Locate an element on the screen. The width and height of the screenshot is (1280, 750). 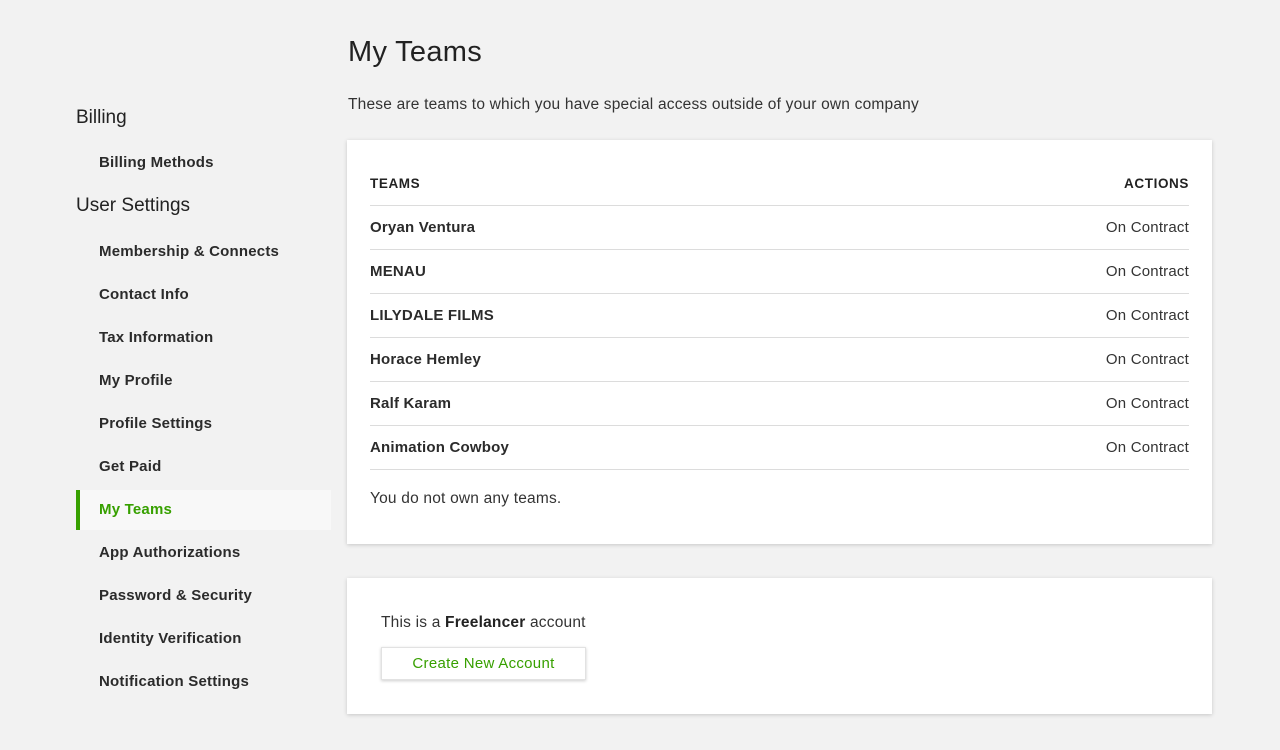
team-name: Animation Cowboy is located at coordinates (439, 447).